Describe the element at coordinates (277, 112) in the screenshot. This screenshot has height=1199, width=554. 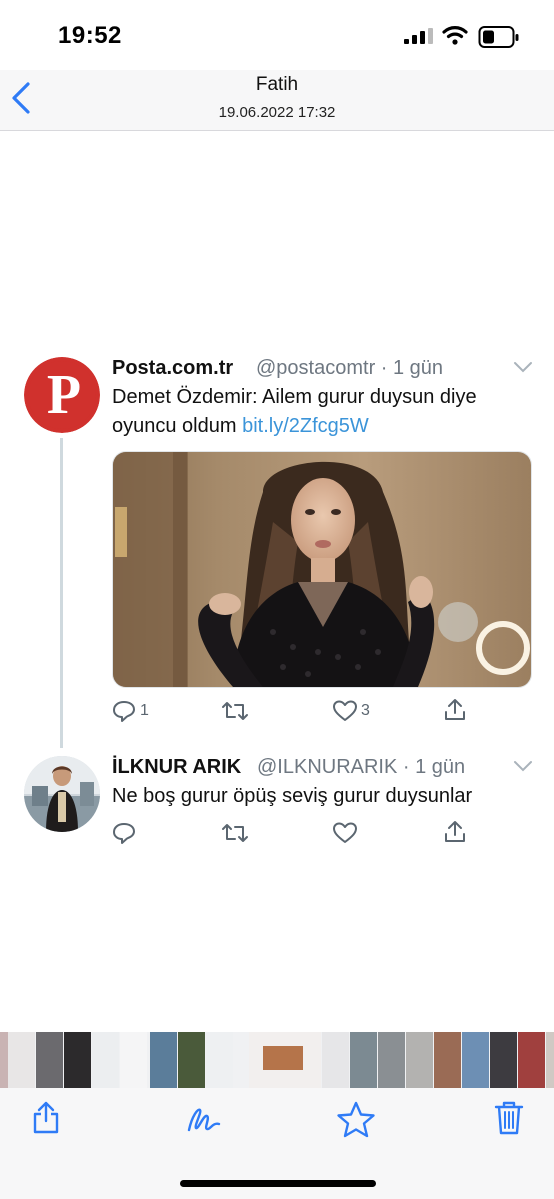
I see `nav-subtitle: 19.06.2022 17:32` at that location.